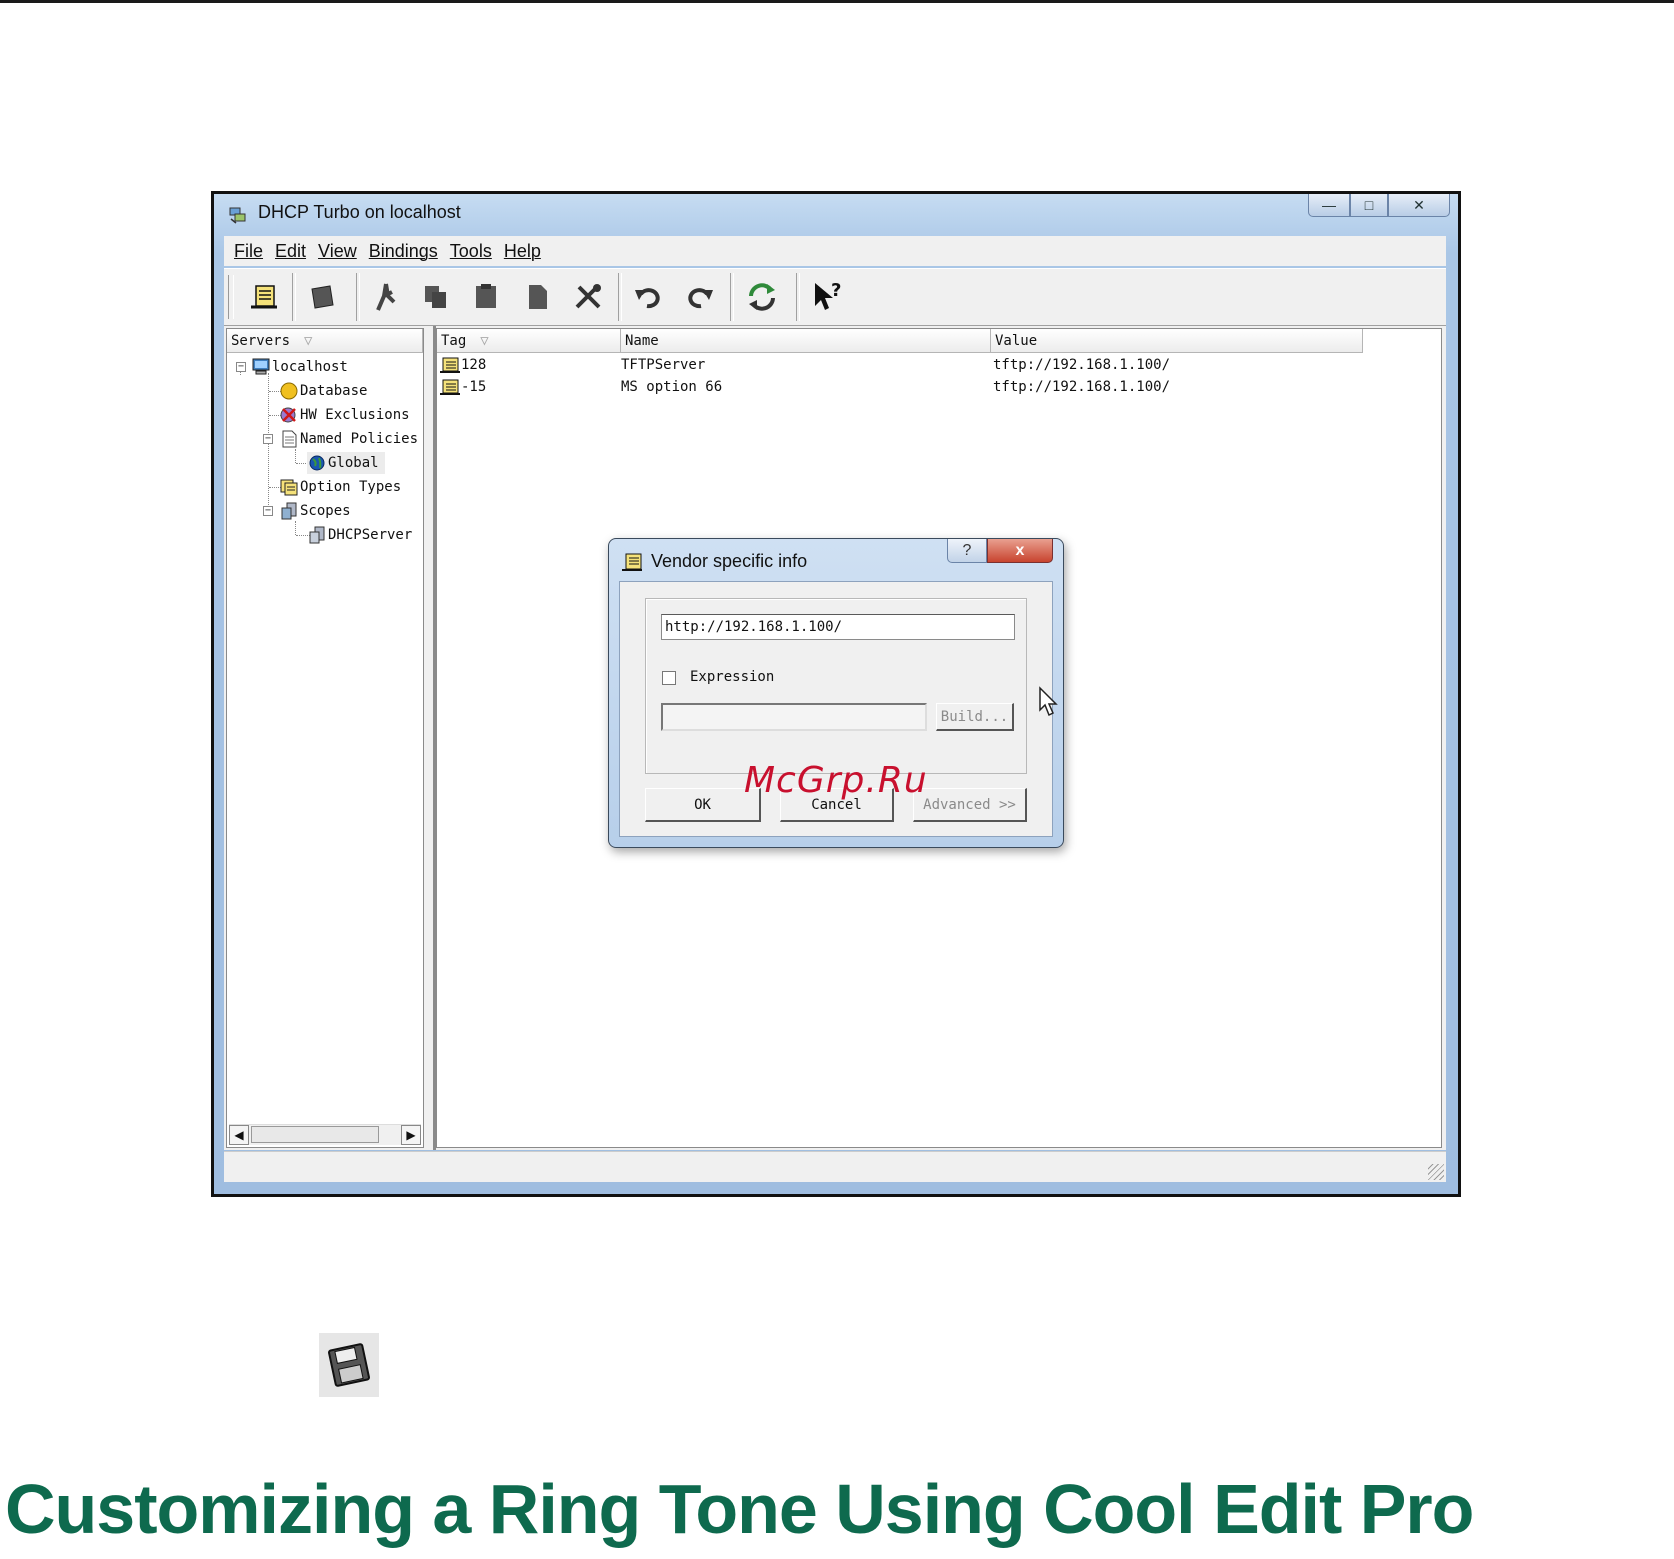 This screenshot has height=1559, width=1674. I want to click on undo-icon, so click(647, 298).